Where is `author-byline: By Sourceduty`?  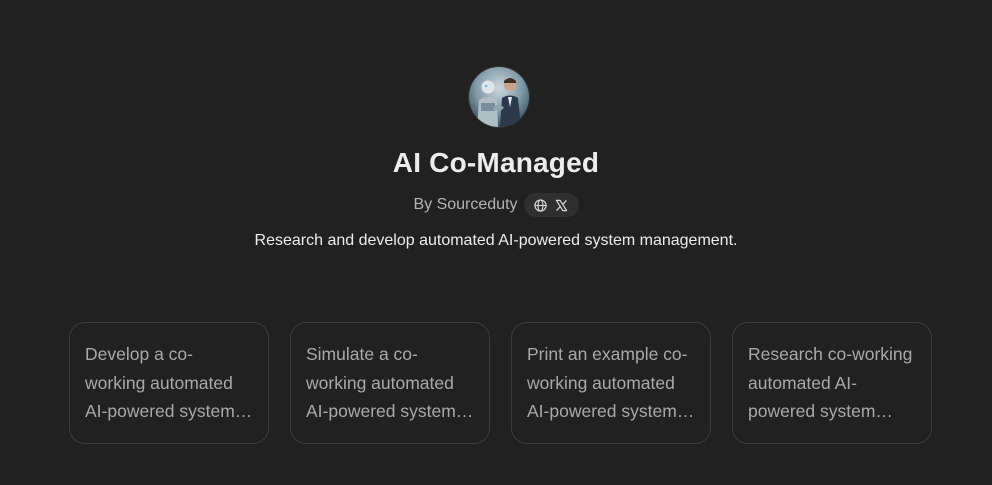 author-byline: By Sourceduty is located at coordinates (465, 204).